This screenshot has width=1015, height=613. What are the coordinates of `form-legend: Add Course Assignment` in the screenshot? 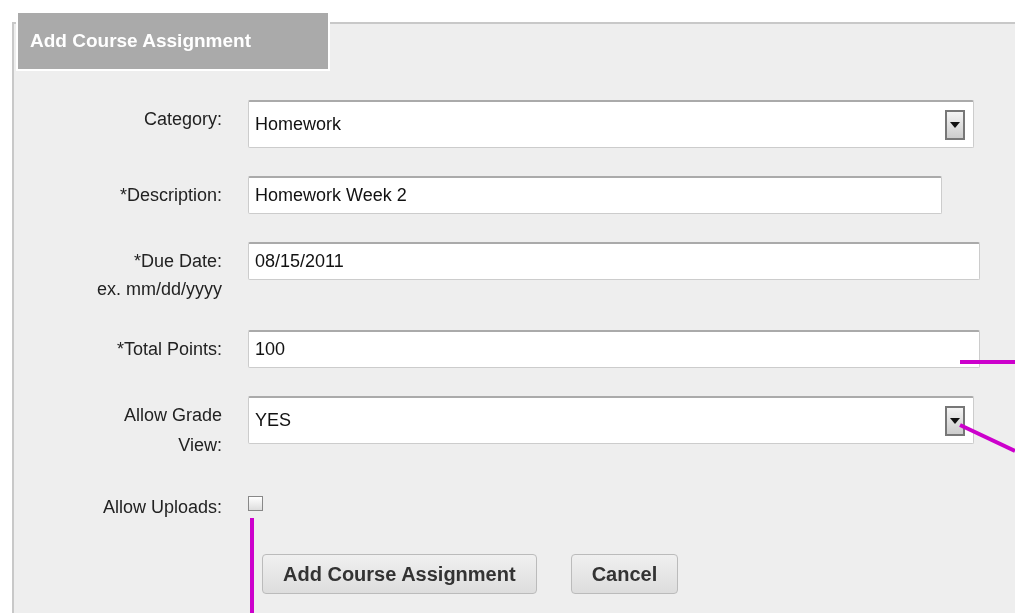 It's located at (173, 41).